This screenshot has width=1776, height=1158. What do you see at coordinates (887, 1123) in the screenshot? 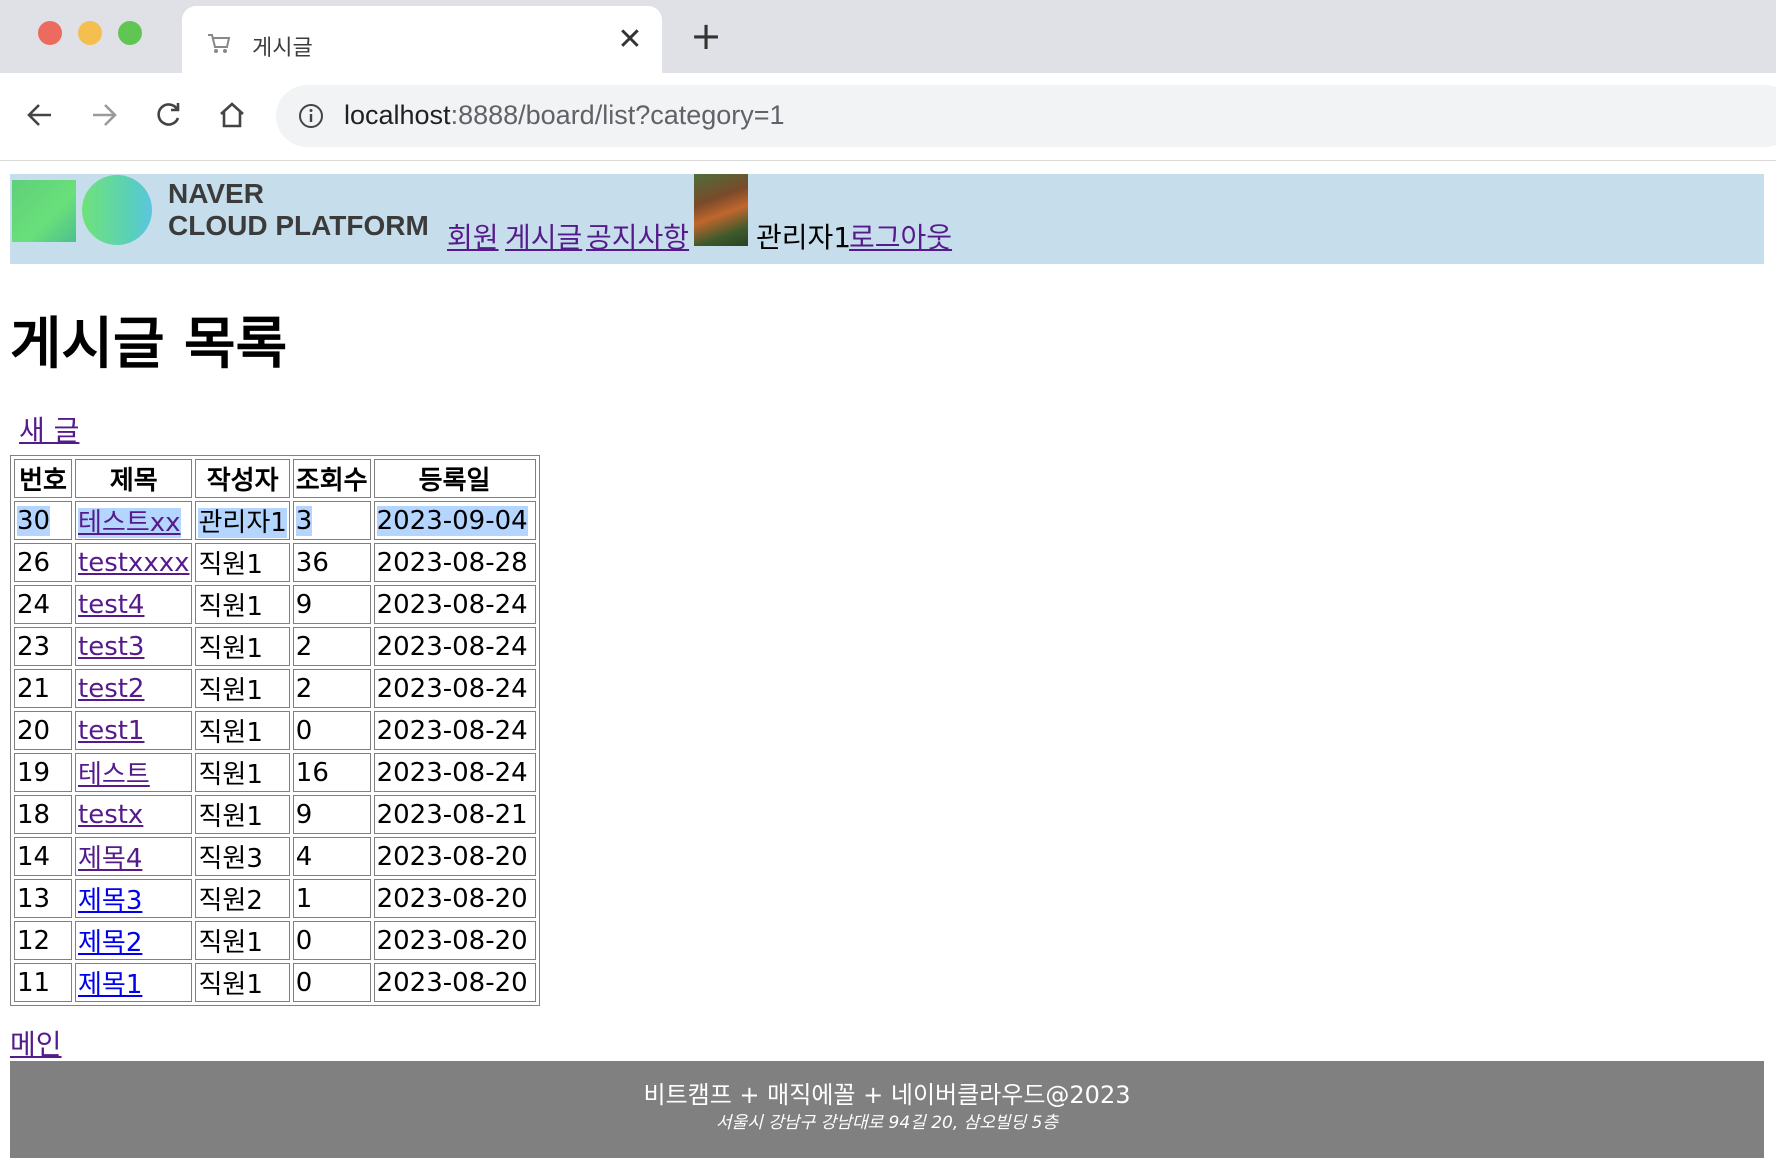
I see `footer-address: 서울시 강남구 강남대로 94길 20, 삼오빌딩 5층` at bounding box center [887, 1123].